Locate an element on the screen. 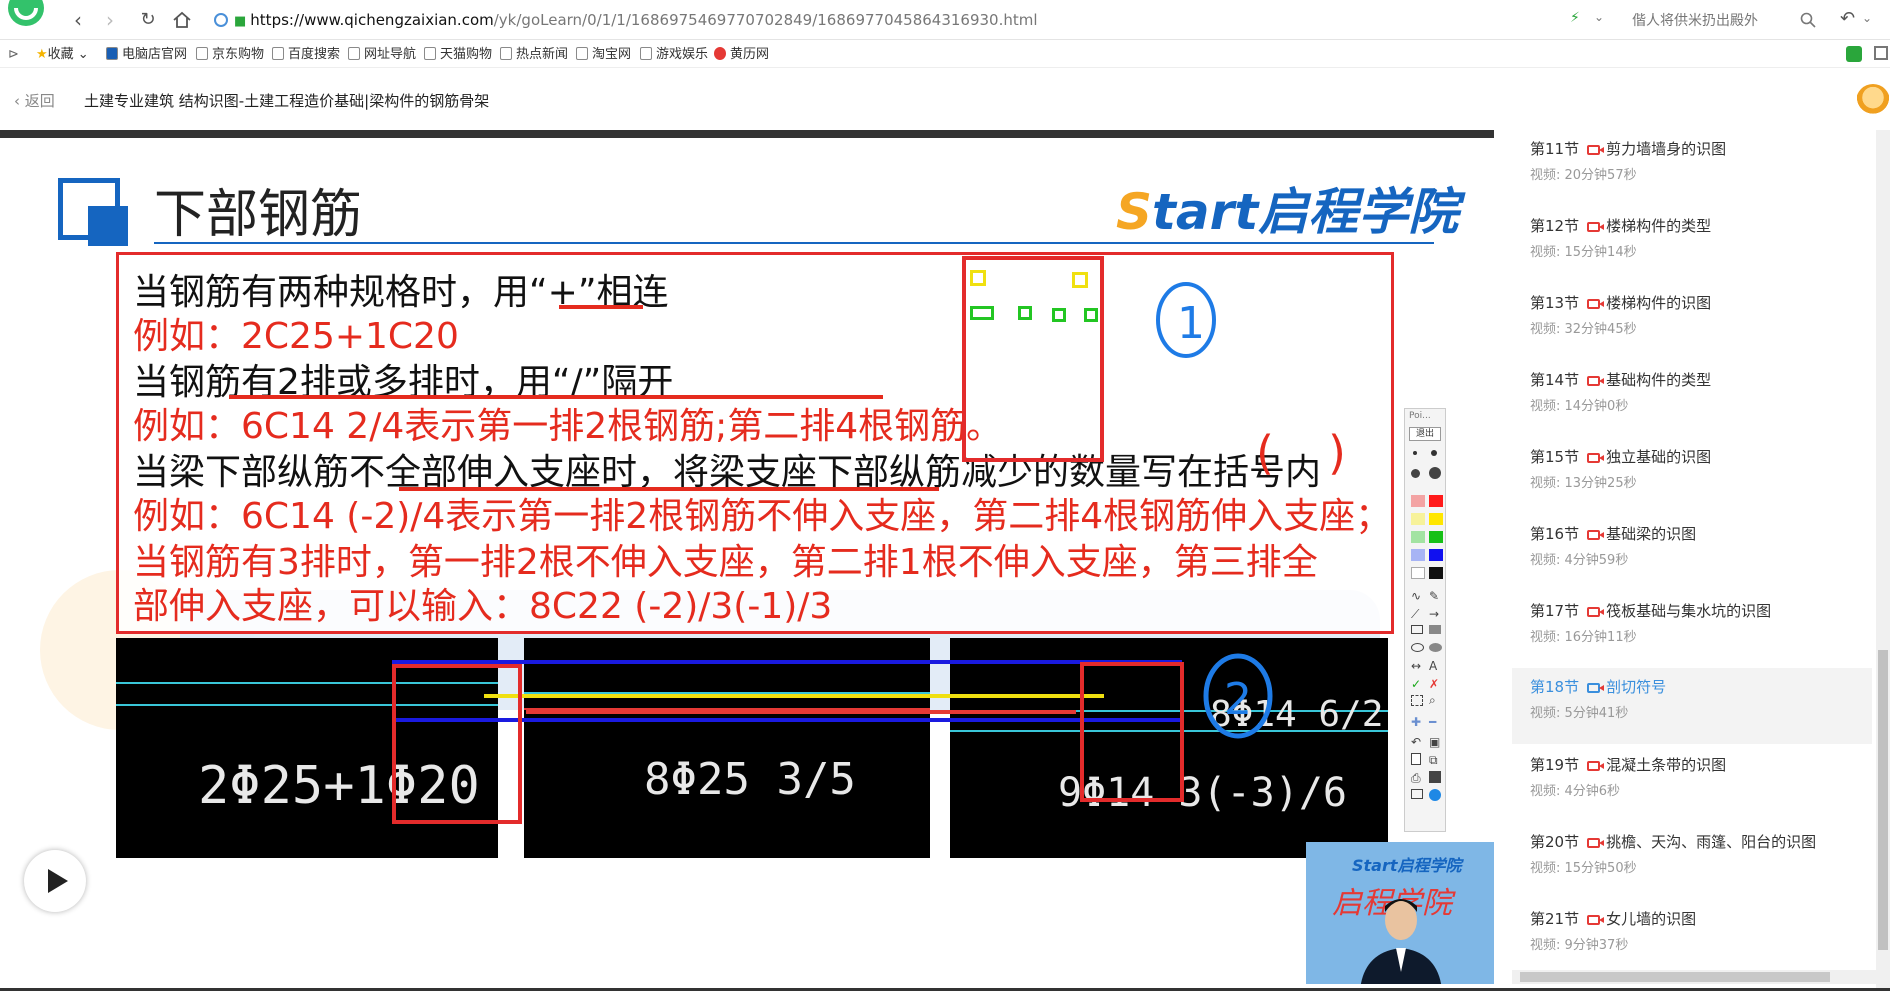  bookmark-item: 天猫购物 is located at coordinates (458, 55).